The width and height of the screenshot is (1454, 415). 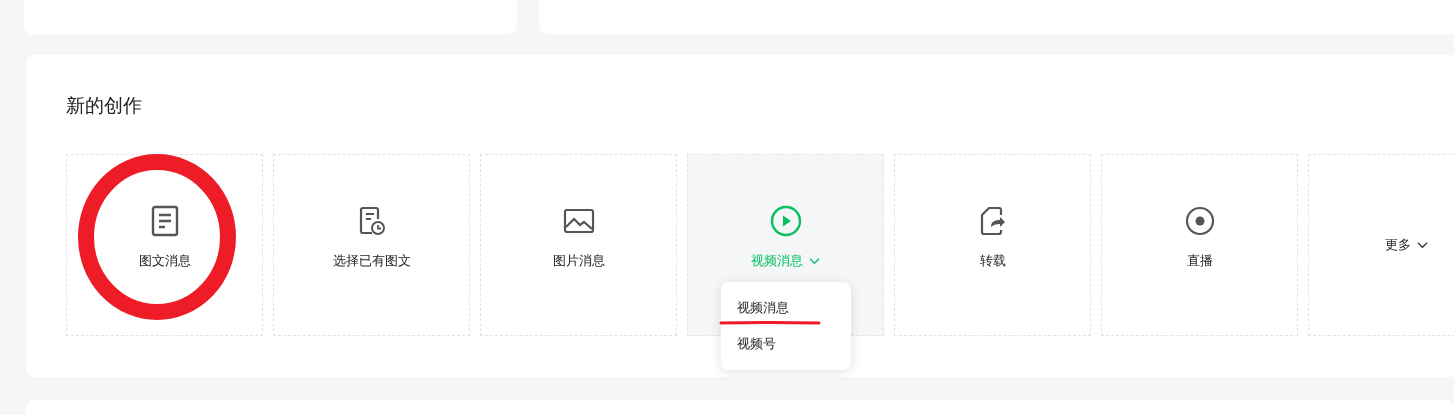 What do you see at coordinates (992, 245) in the screenshot?
I see `create-tile: 转载` at bounding box center [992, 245].